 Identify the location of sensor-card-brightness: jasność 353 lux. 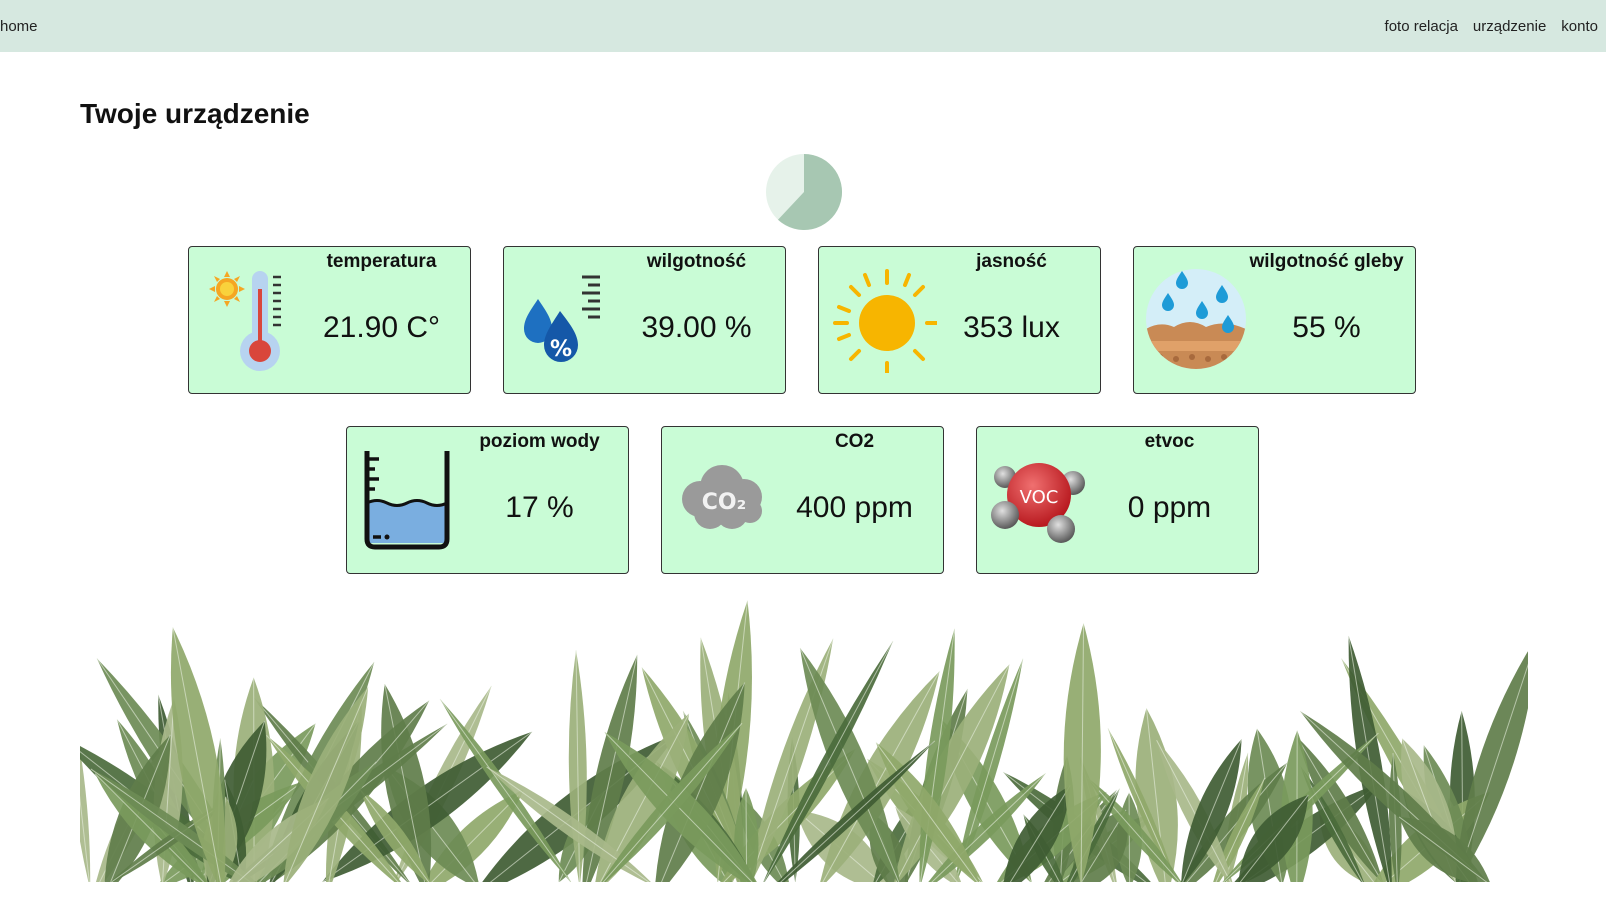
(959, 320).